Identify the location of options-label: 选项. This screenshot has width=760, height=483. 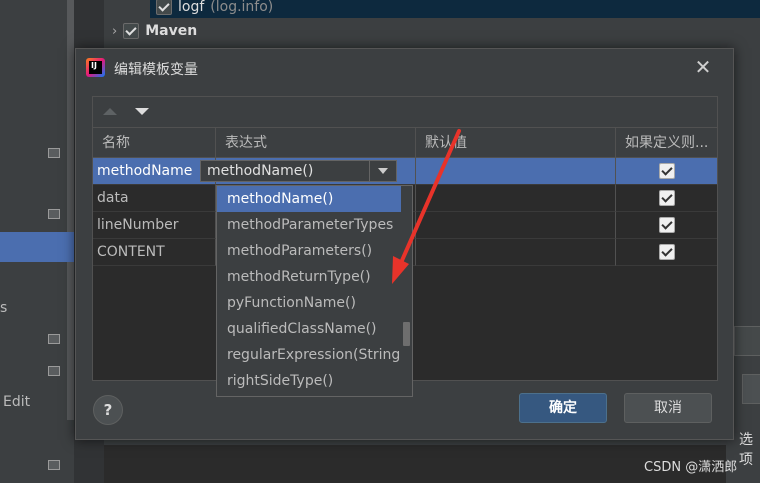
(746, 450).